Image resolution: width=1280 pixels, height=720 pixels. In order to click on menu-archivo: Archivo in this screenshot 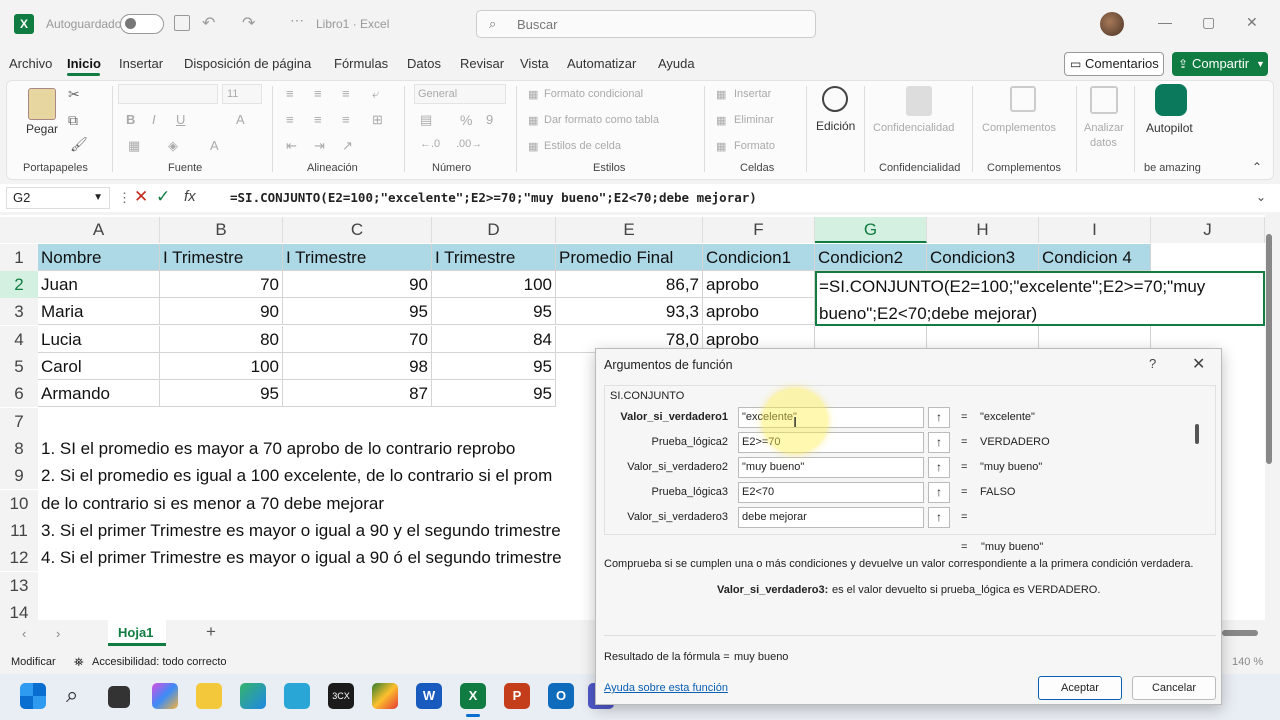, I will do `click(30, 63)`.